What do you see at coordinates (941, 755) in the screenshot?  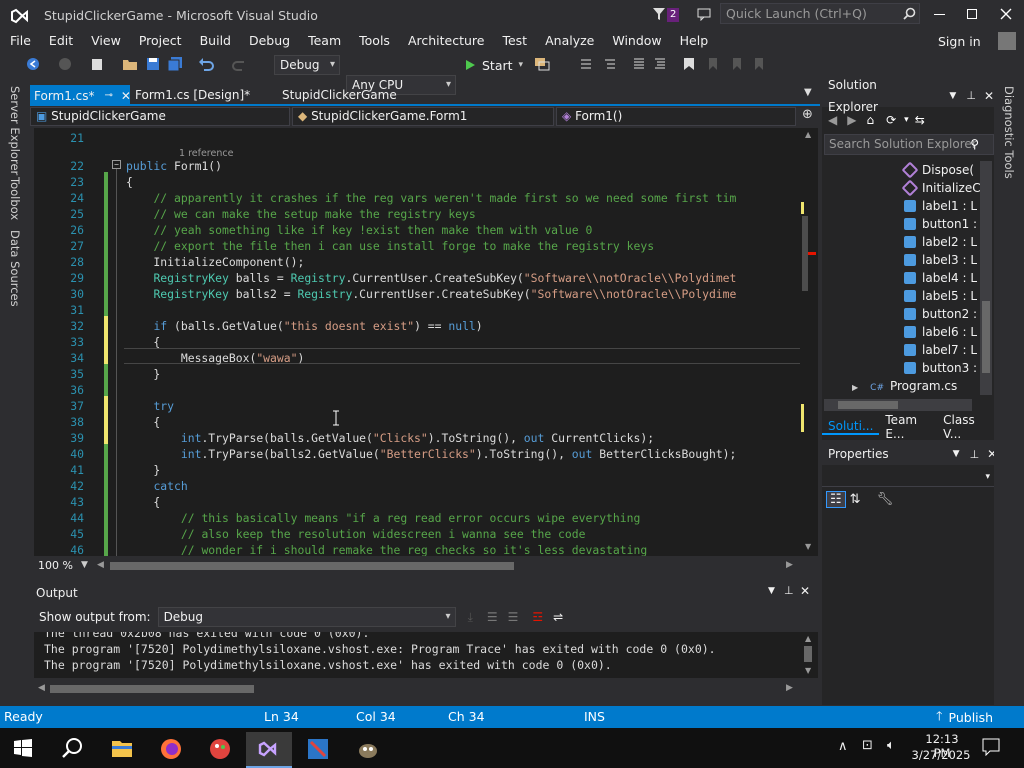 I see `taskbar-date: 3/27/2025` at bounding box center [941, 755].